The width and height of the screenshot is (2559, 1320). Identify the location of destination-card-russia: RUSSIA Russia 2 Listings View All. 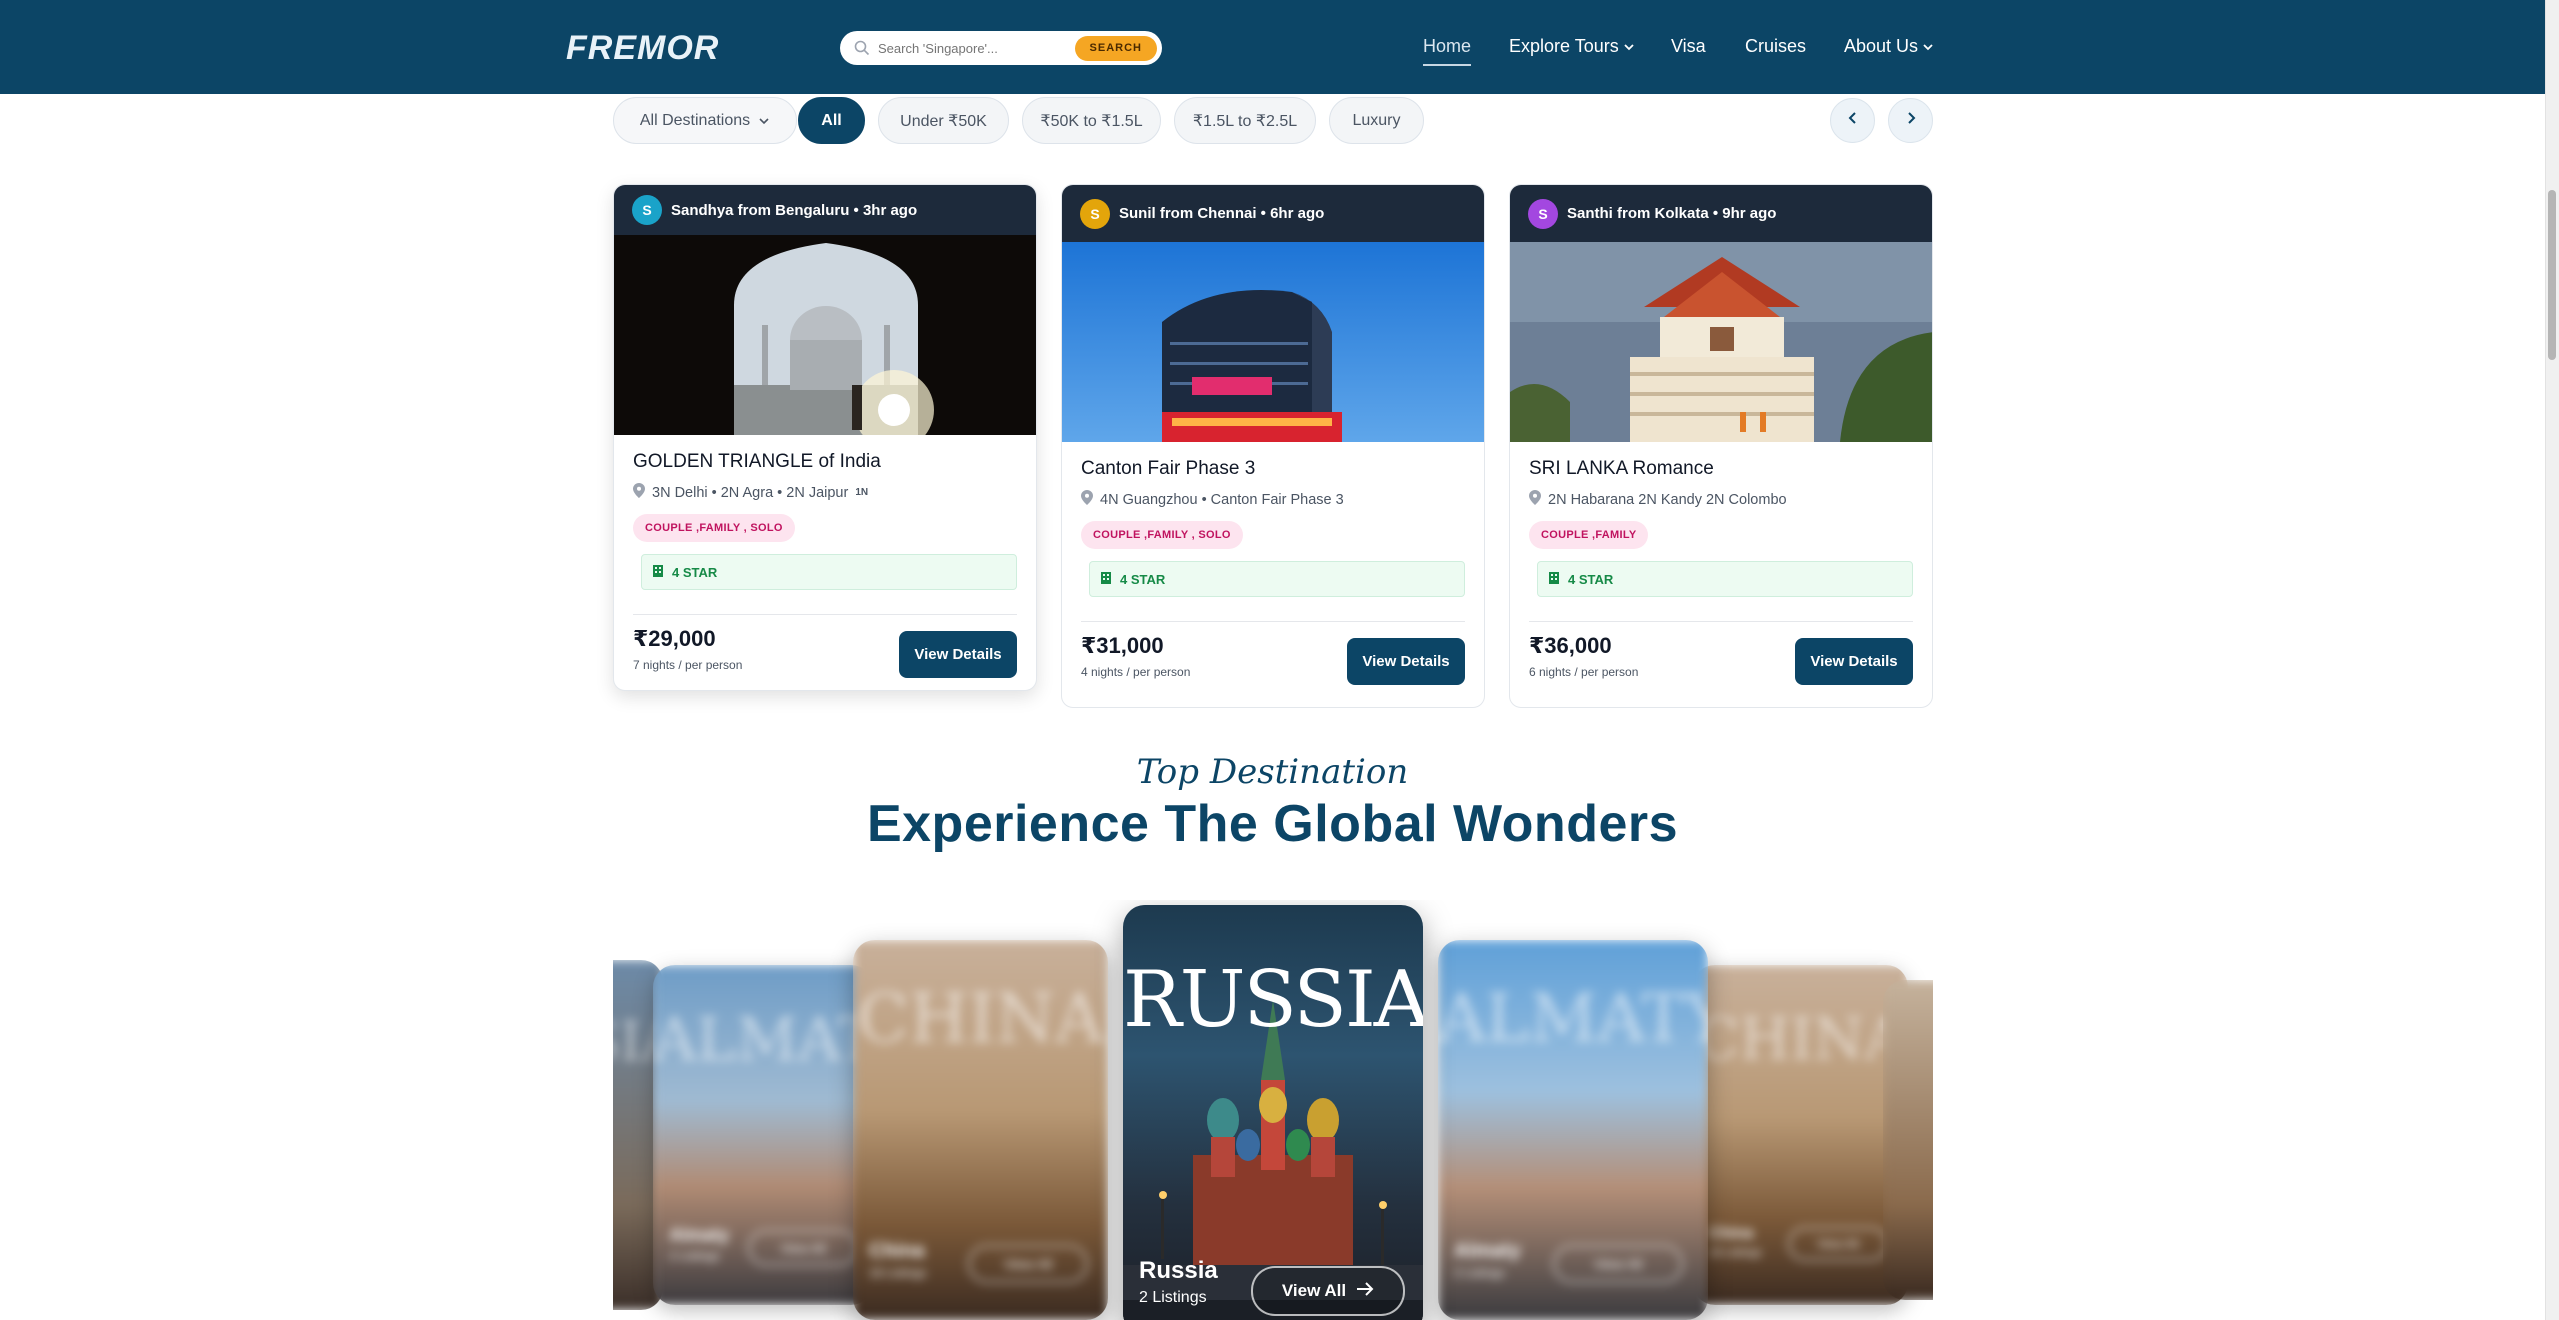
(1273, 1112).